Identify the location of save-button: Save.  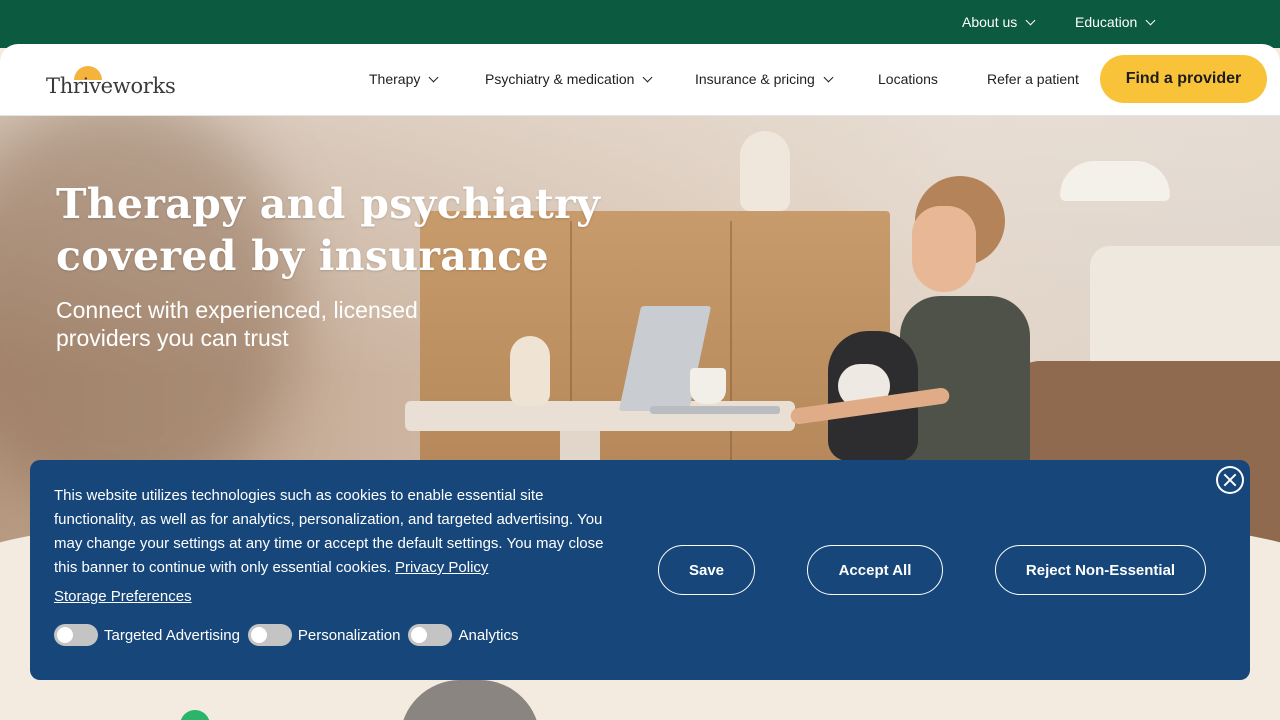
(706, 570).